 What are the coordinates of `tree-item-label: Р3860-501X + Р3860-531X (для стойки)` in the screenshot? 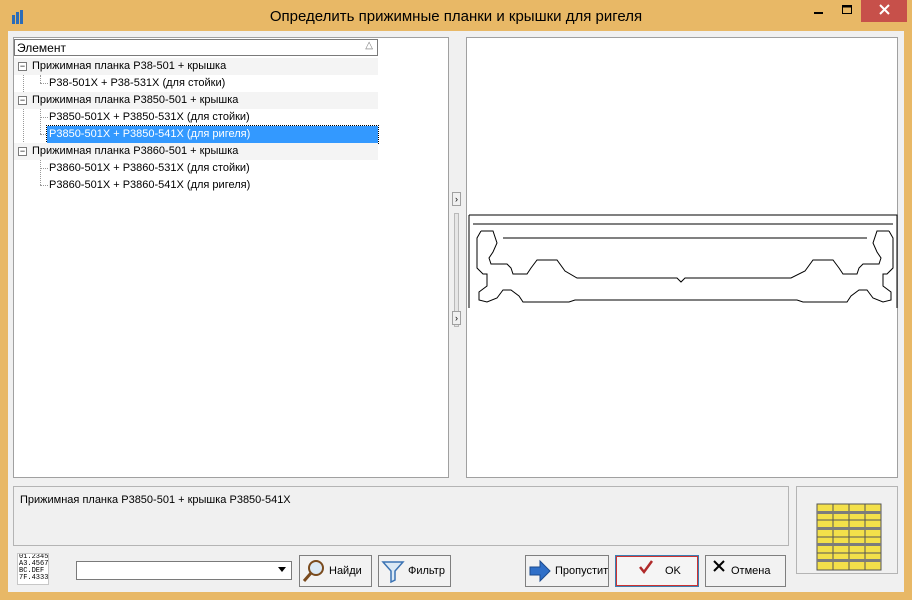 It's located at (149, 168).